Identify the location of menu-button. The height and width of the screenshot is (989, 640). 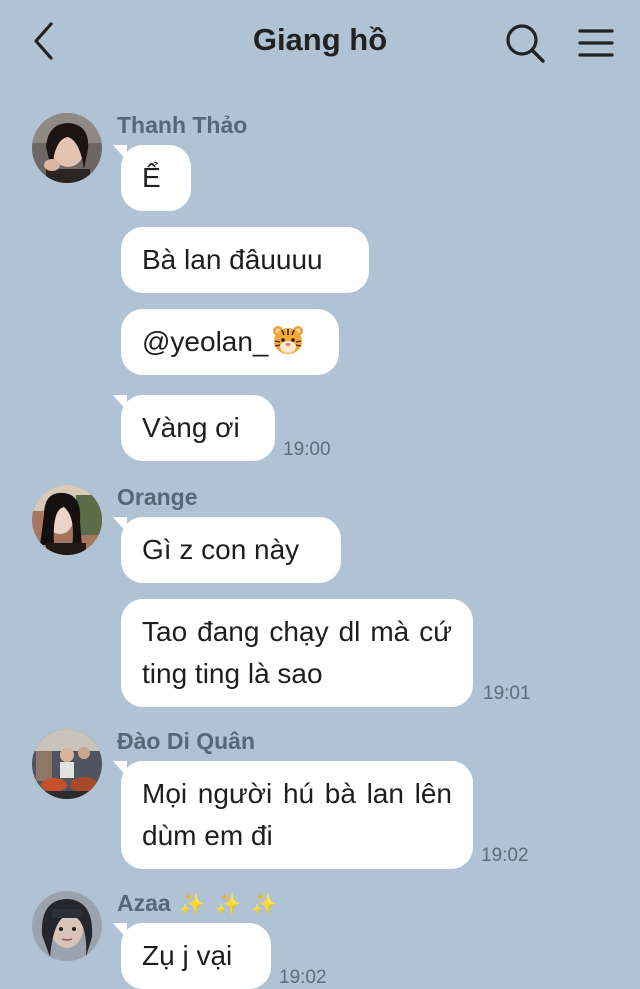
(596, 43).